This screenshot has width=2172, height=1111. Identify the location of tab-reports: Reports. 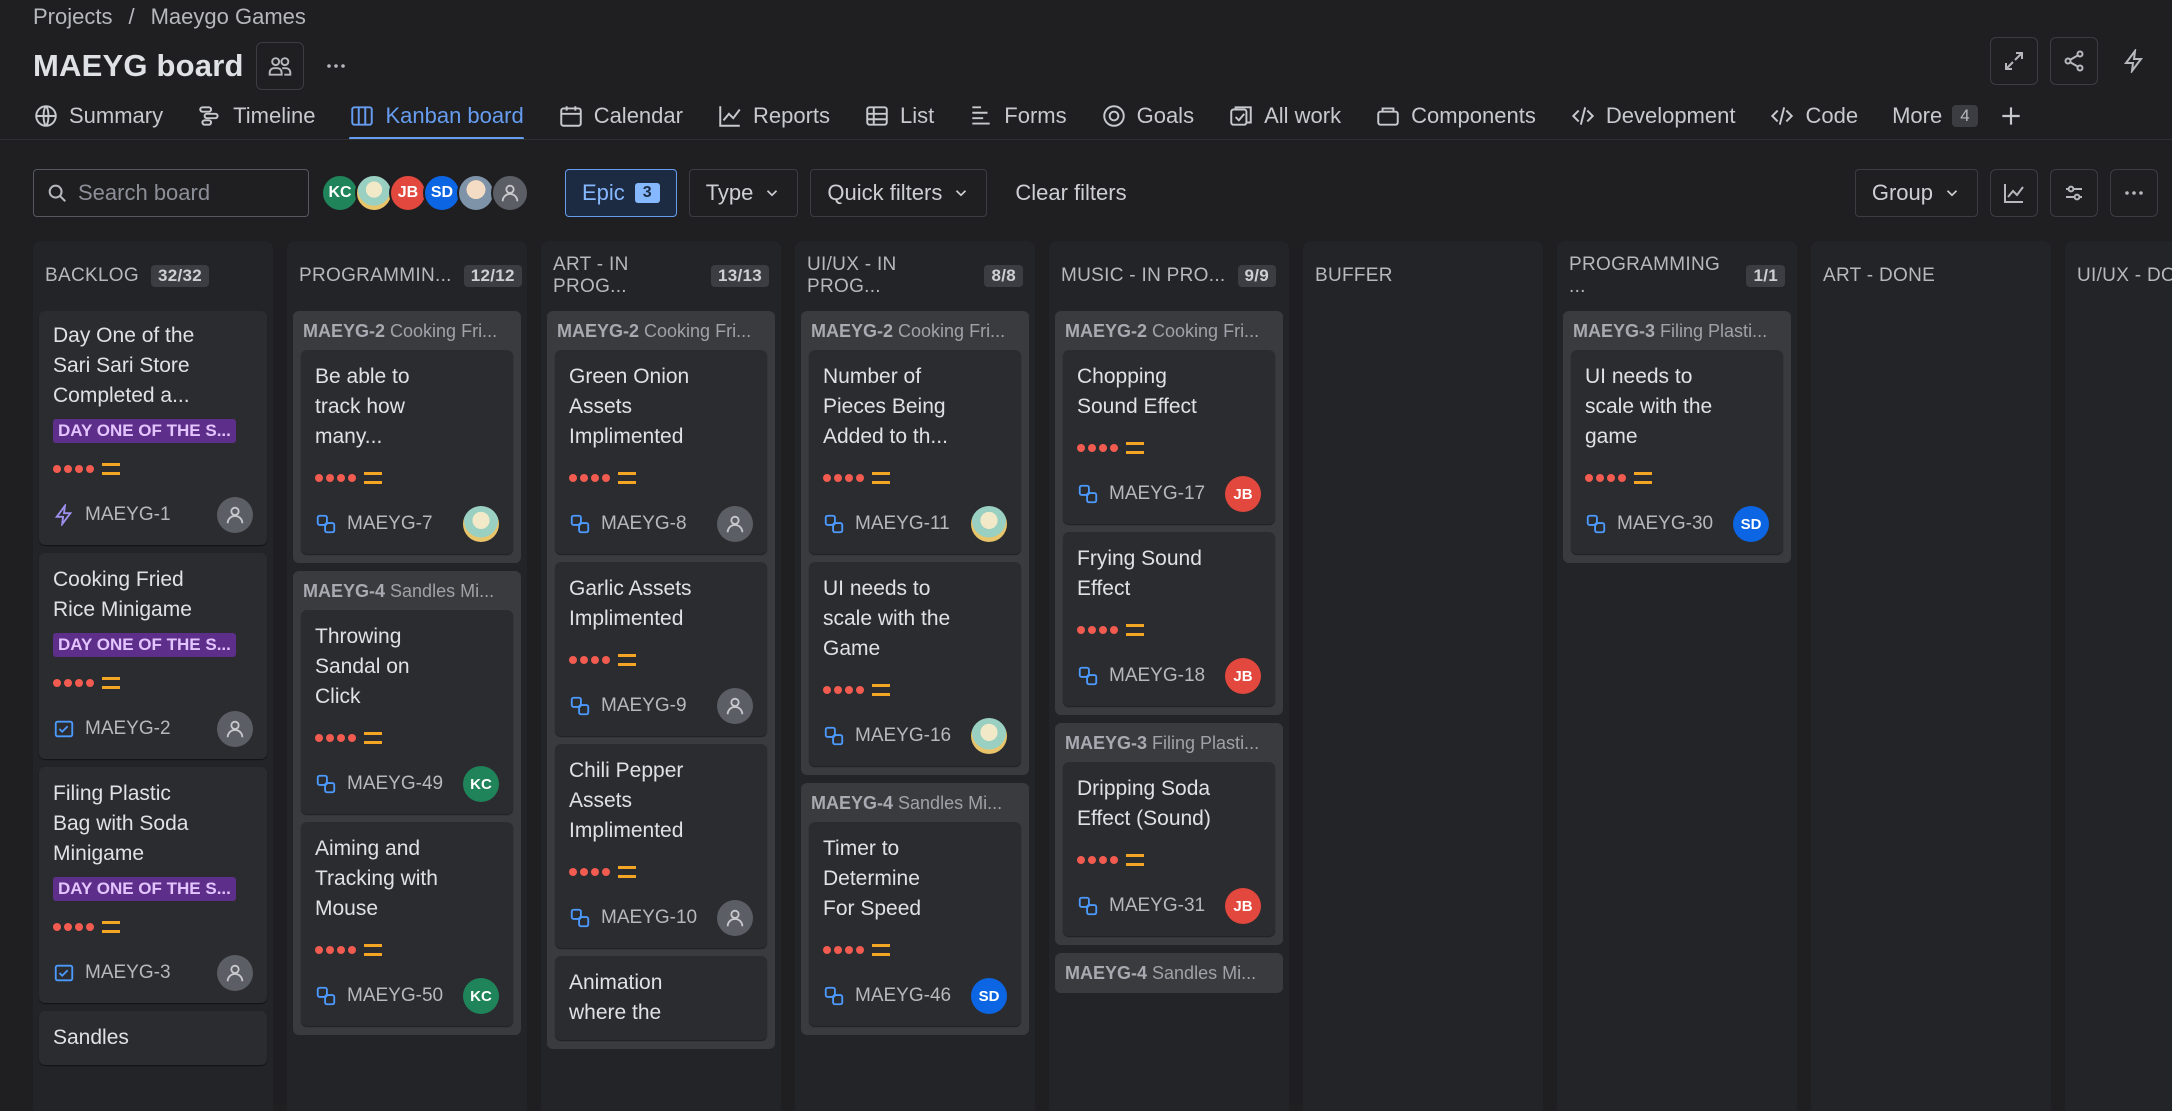
(773, 116).